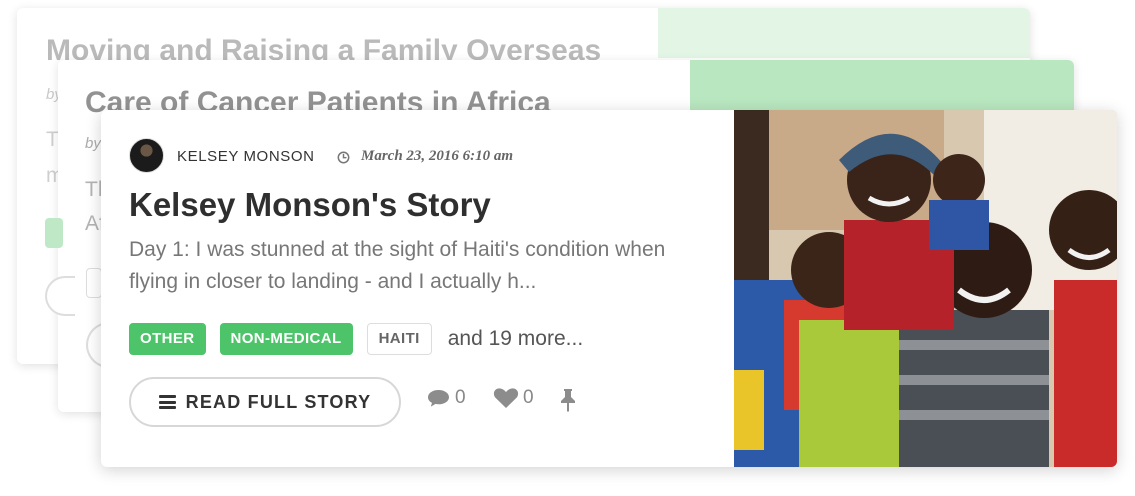 The width and height of the screenshot is (1135, 496). I want to click on read-full-story-button: READ FULL STORY, so click(265, 402).